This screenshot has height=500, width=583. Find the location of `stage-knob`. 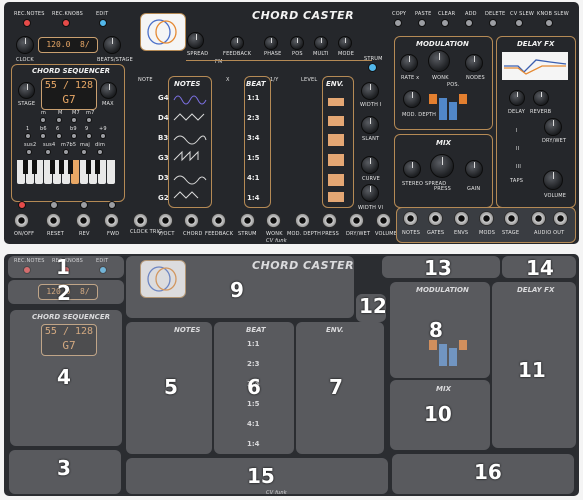

stage-knob is located at coordinates (26, 90).